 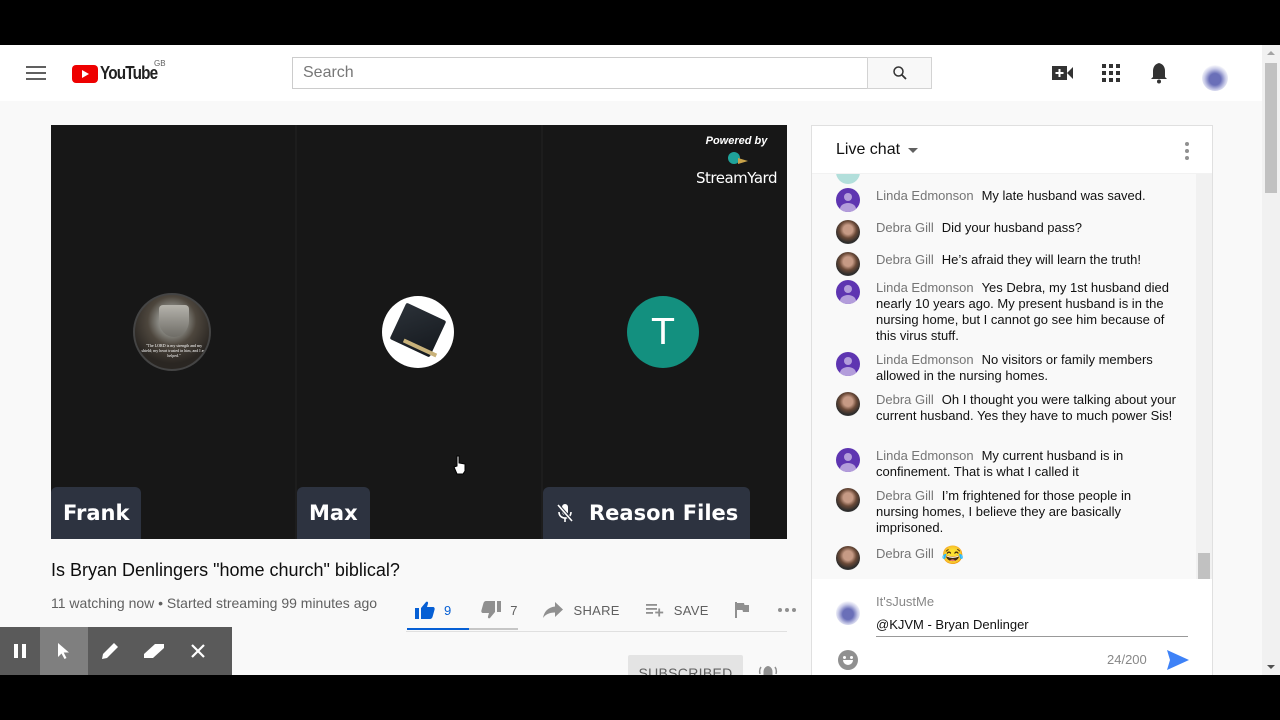 I want to click on like-ratio-fill, so click(x=438, y=629).